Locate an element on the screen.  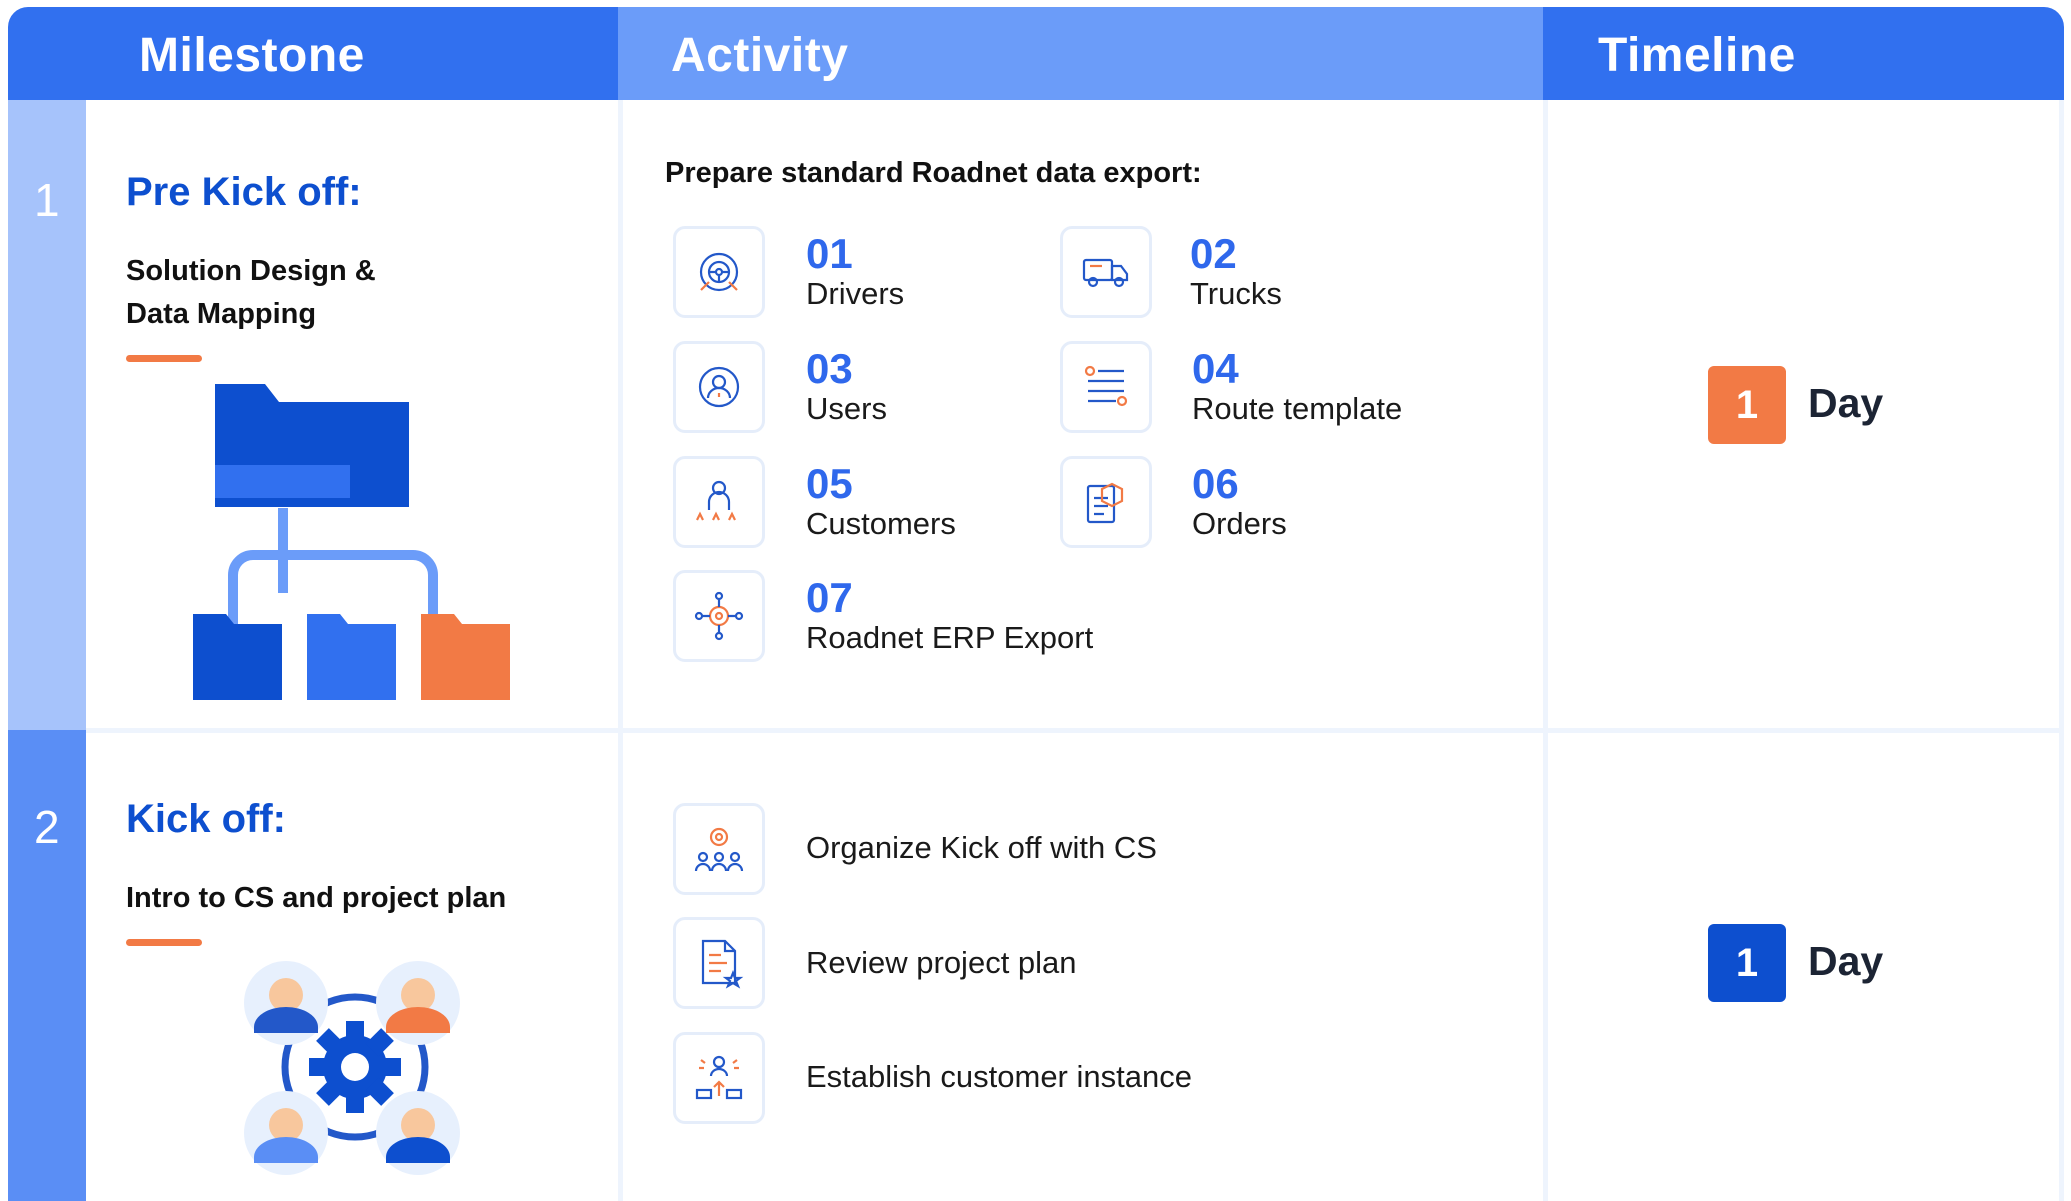
customer-rating-icon is located at coordinates (719, 502).